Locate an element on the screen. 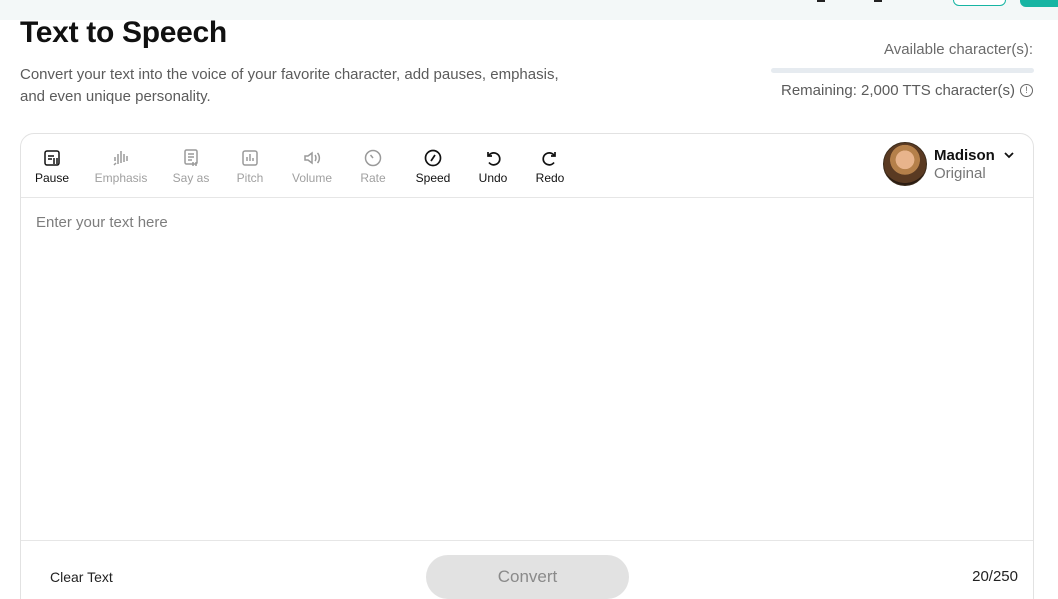 The height and width of the screenshot is (599, 1058). volume-label: Volume is located at coordinates (312, 178).